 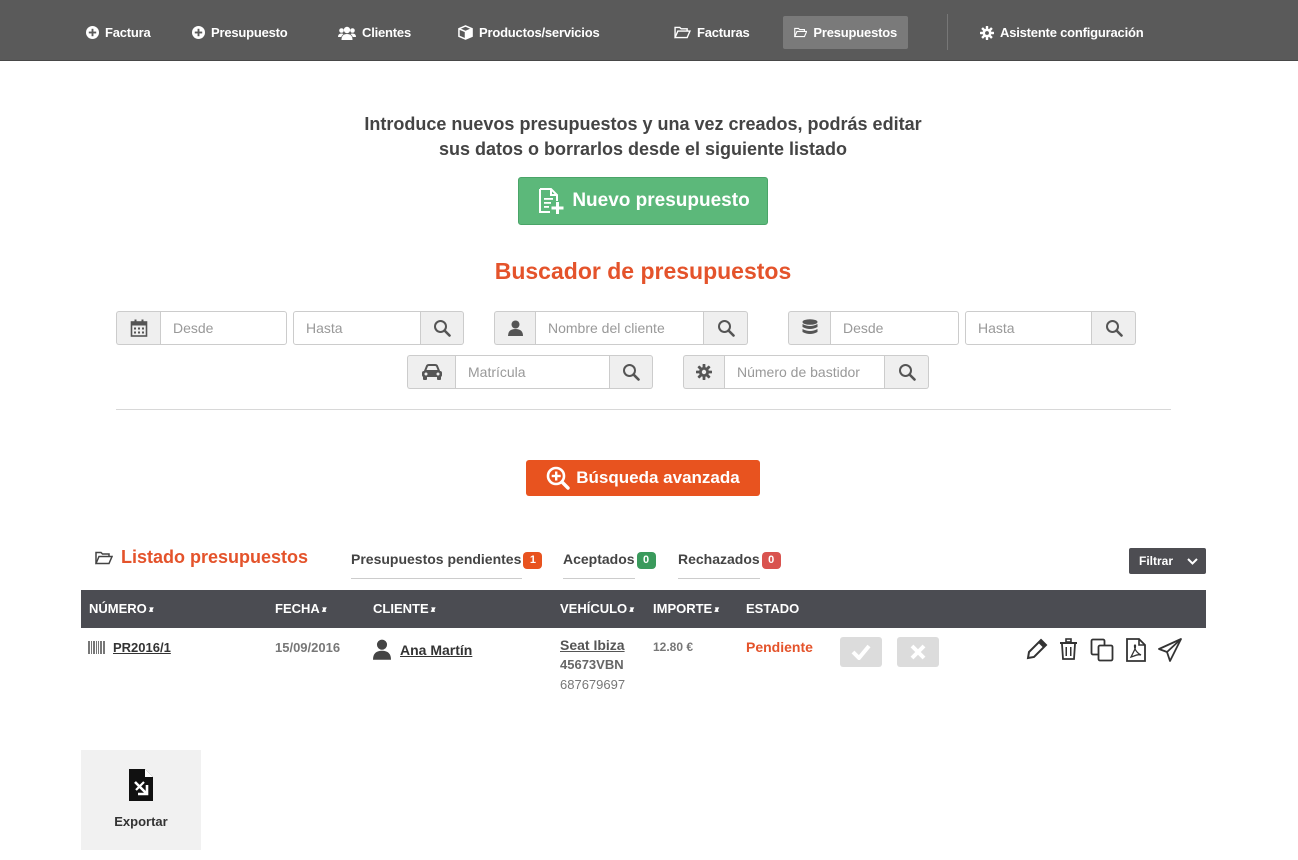 I want to click on section-divider, so click(x=643, y=409).